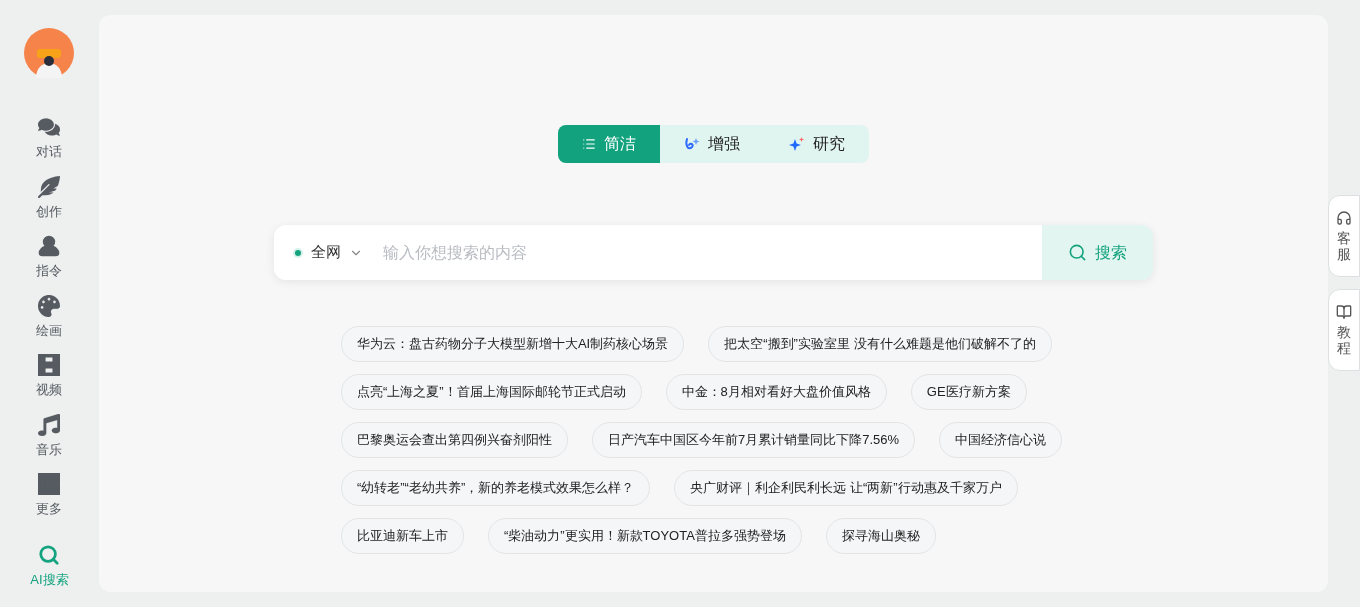 The height and width of the screenshot is (607, 1360). What do you see at coordinates (49, 377) in the screenshot?
I see `sidebar-item: 视频` at bounding box center [49, 377].